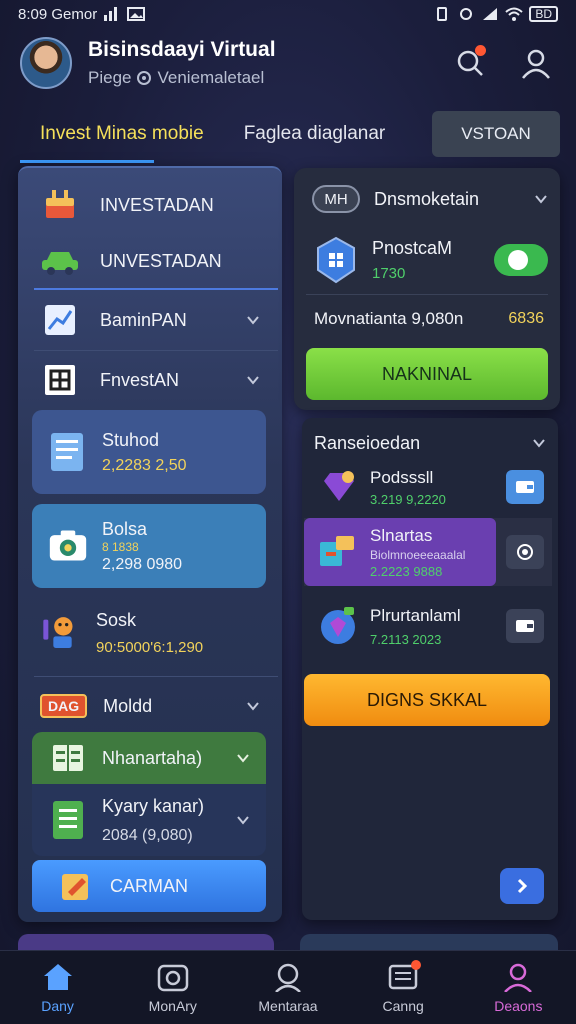 The image size is (576, 1024). What do you see at coordinates (288, 988) in the screenshot?
I see `nav-item-mentaraa: Mentaraa` at bounding box center [288, 988].